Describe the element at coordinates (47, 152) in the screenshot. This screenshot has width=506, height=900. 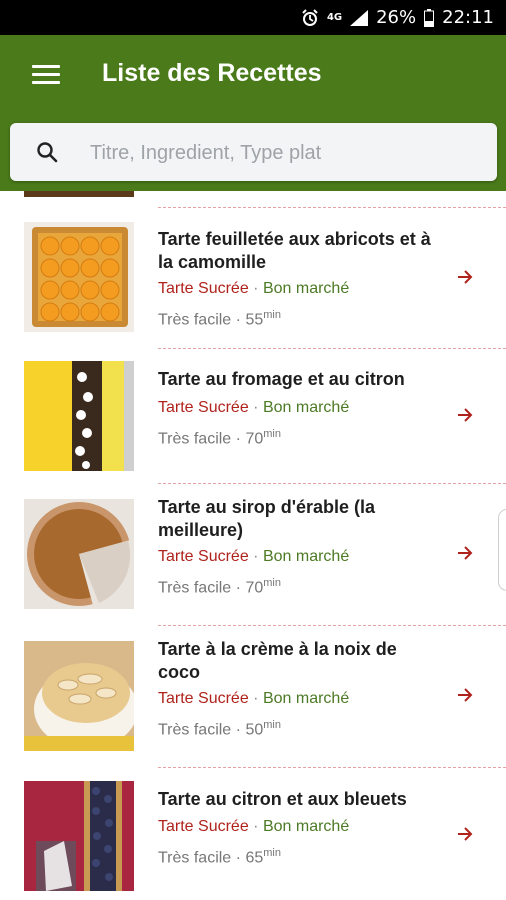
I see `search-icon` at that location.